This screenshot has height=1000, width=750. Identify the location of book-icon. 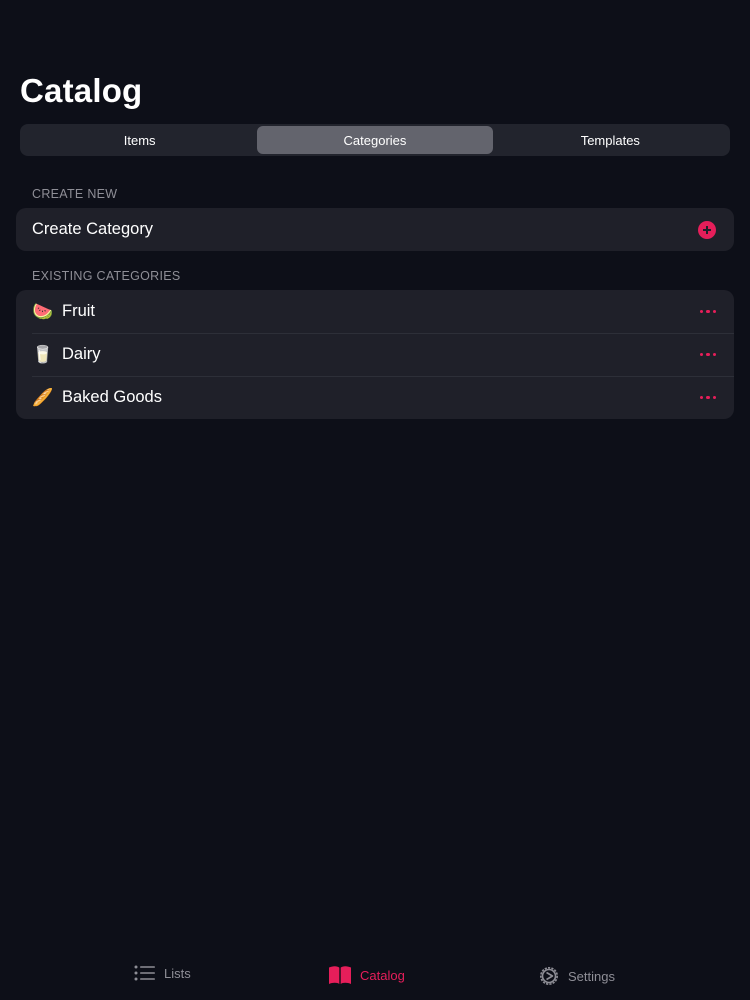
(340, 975).